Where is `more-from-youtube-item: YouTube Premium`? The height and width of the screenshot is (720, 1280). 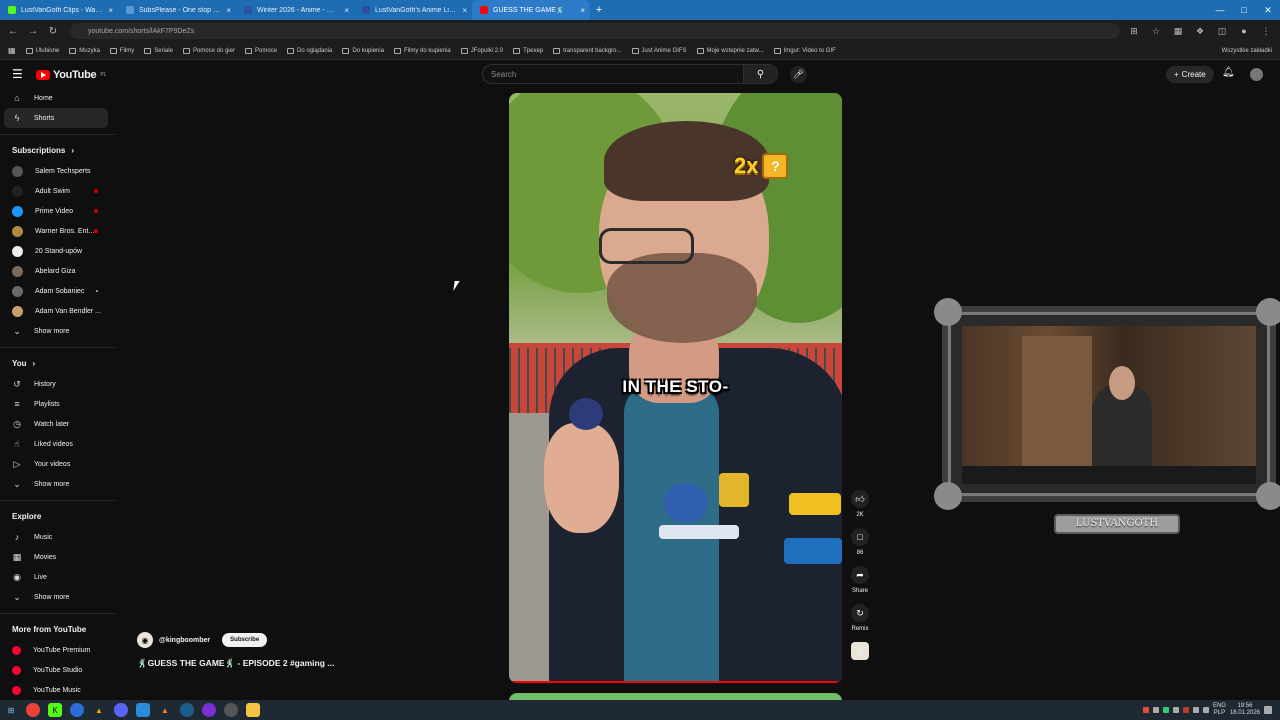 more-from-youtube-item: YouTube Premium is located at coordinates (57, 650).